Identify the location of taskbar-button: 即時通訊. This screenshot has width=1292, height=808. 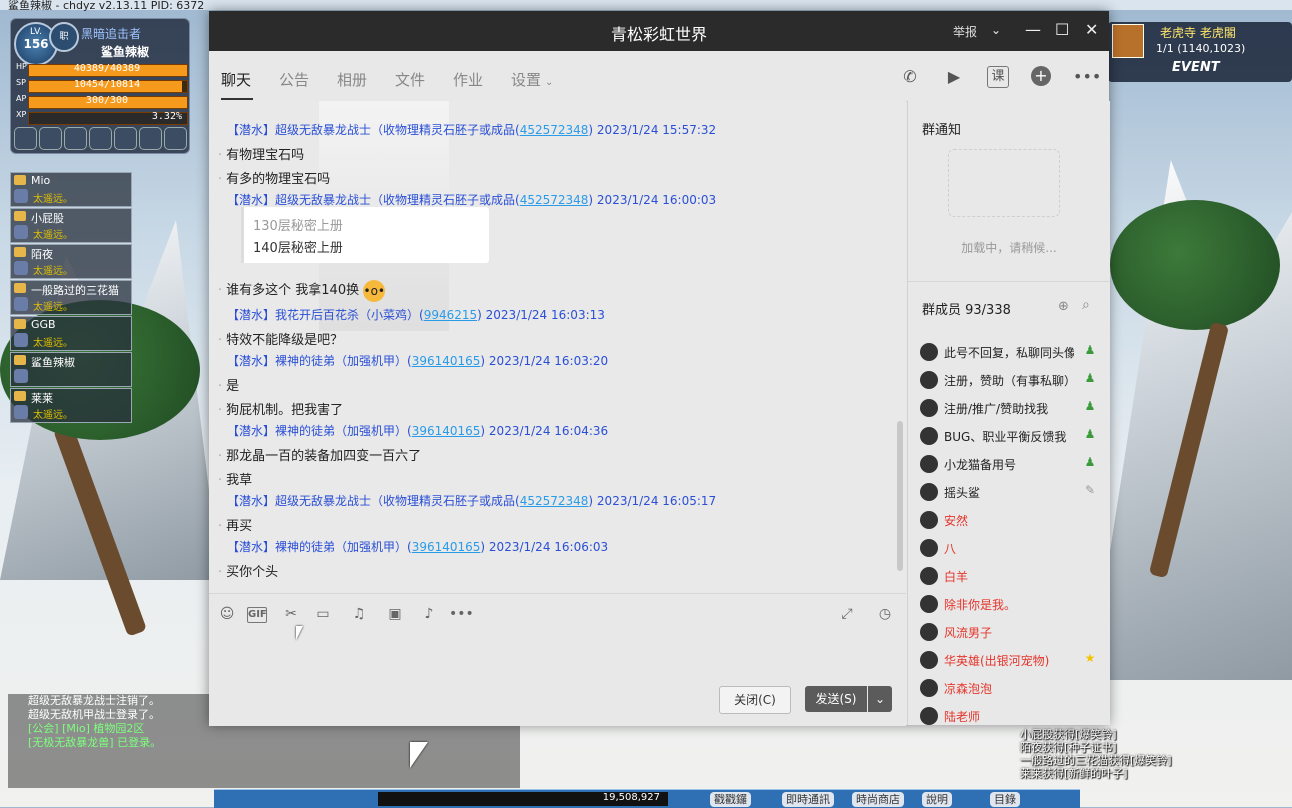
(808, 799).